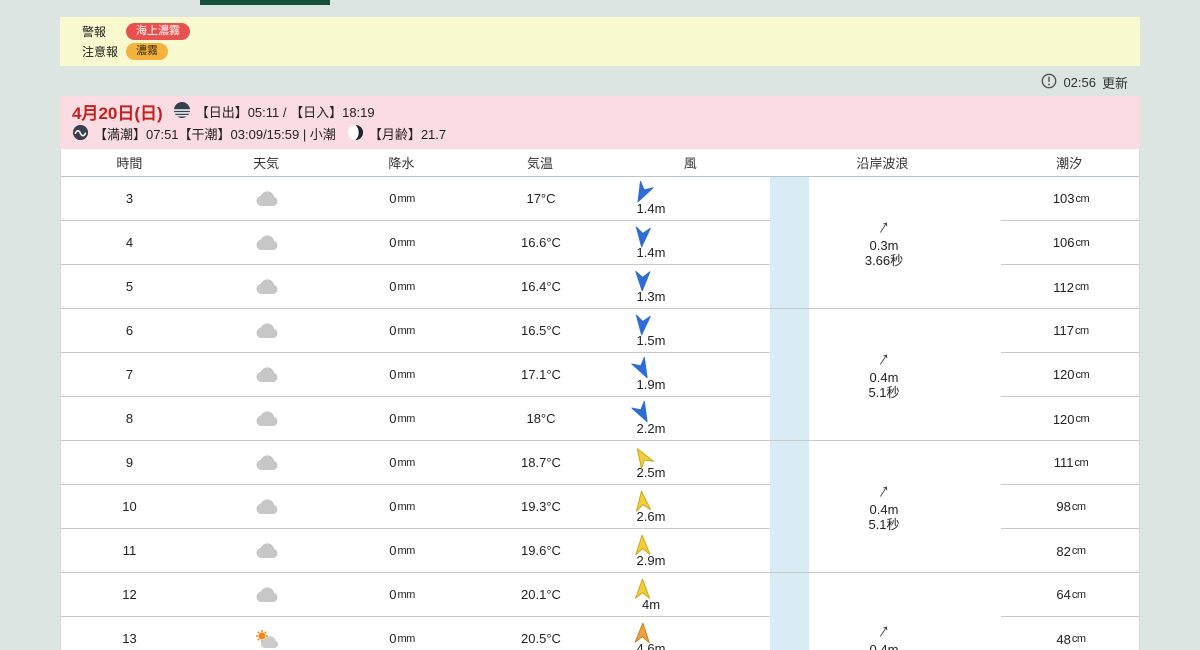  What do you see at coordinates (265, 2) in the screenshot?
I see `active-tab-fragment` at bounding box center [265, 2].